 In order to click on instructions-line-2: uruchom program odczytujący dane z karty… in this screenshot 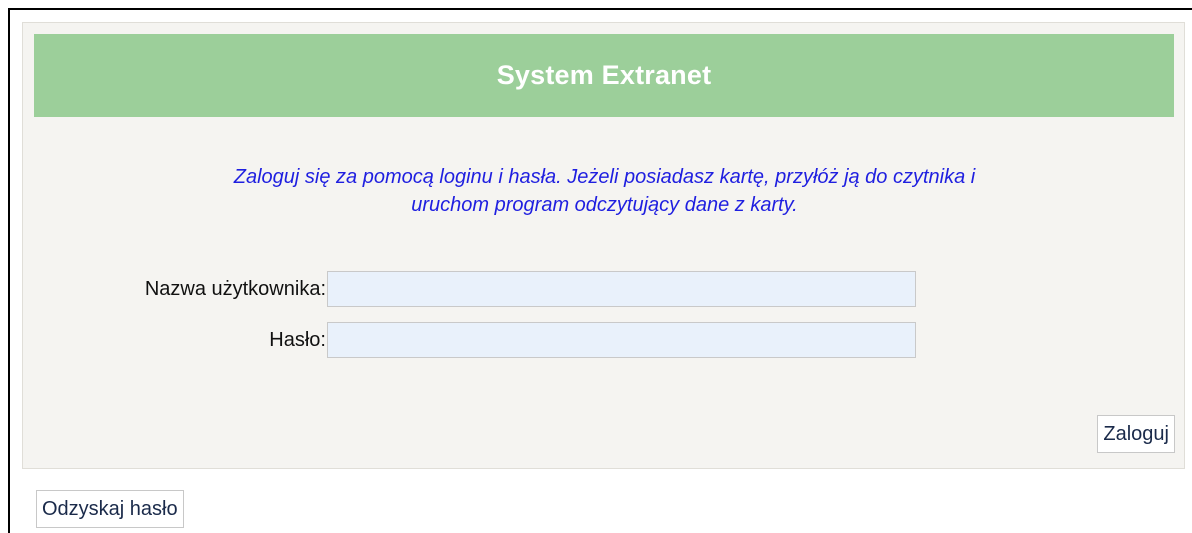, I will do `click(604, 205)`.